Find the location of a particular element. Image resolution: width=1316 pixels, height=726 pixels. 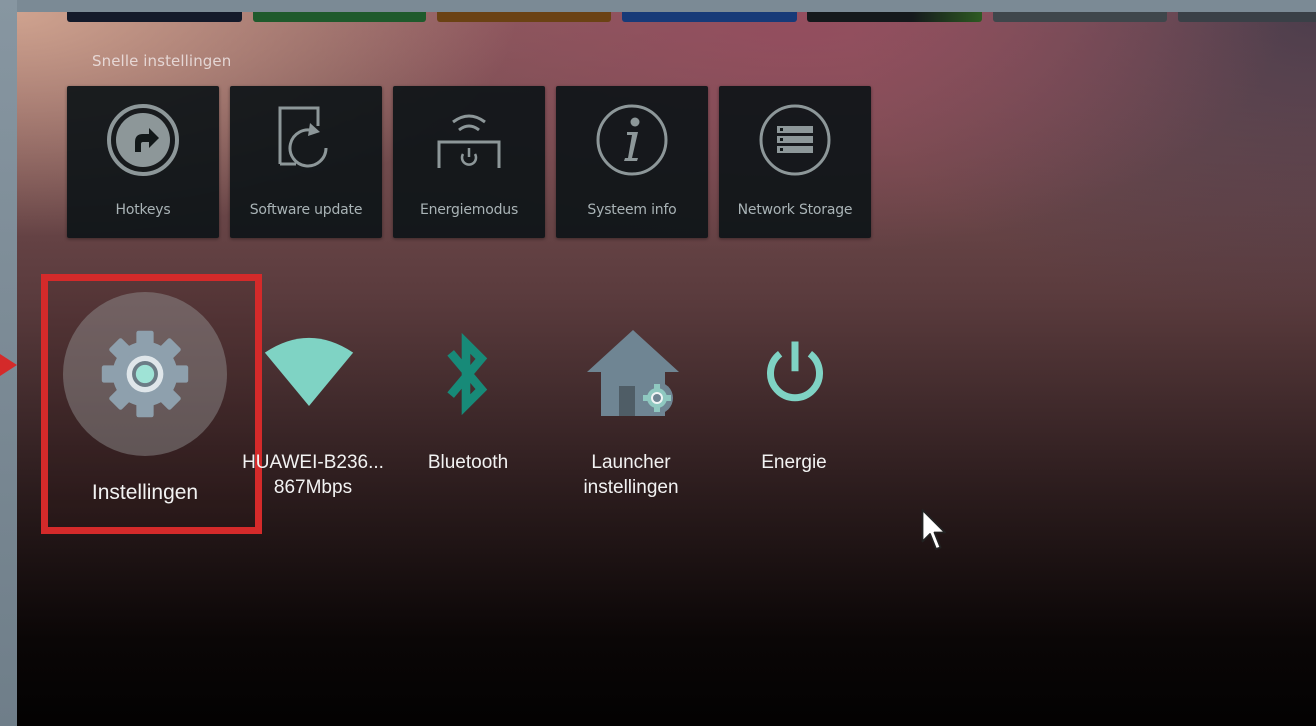

system-info-icon is located at coordinates (632, 140).